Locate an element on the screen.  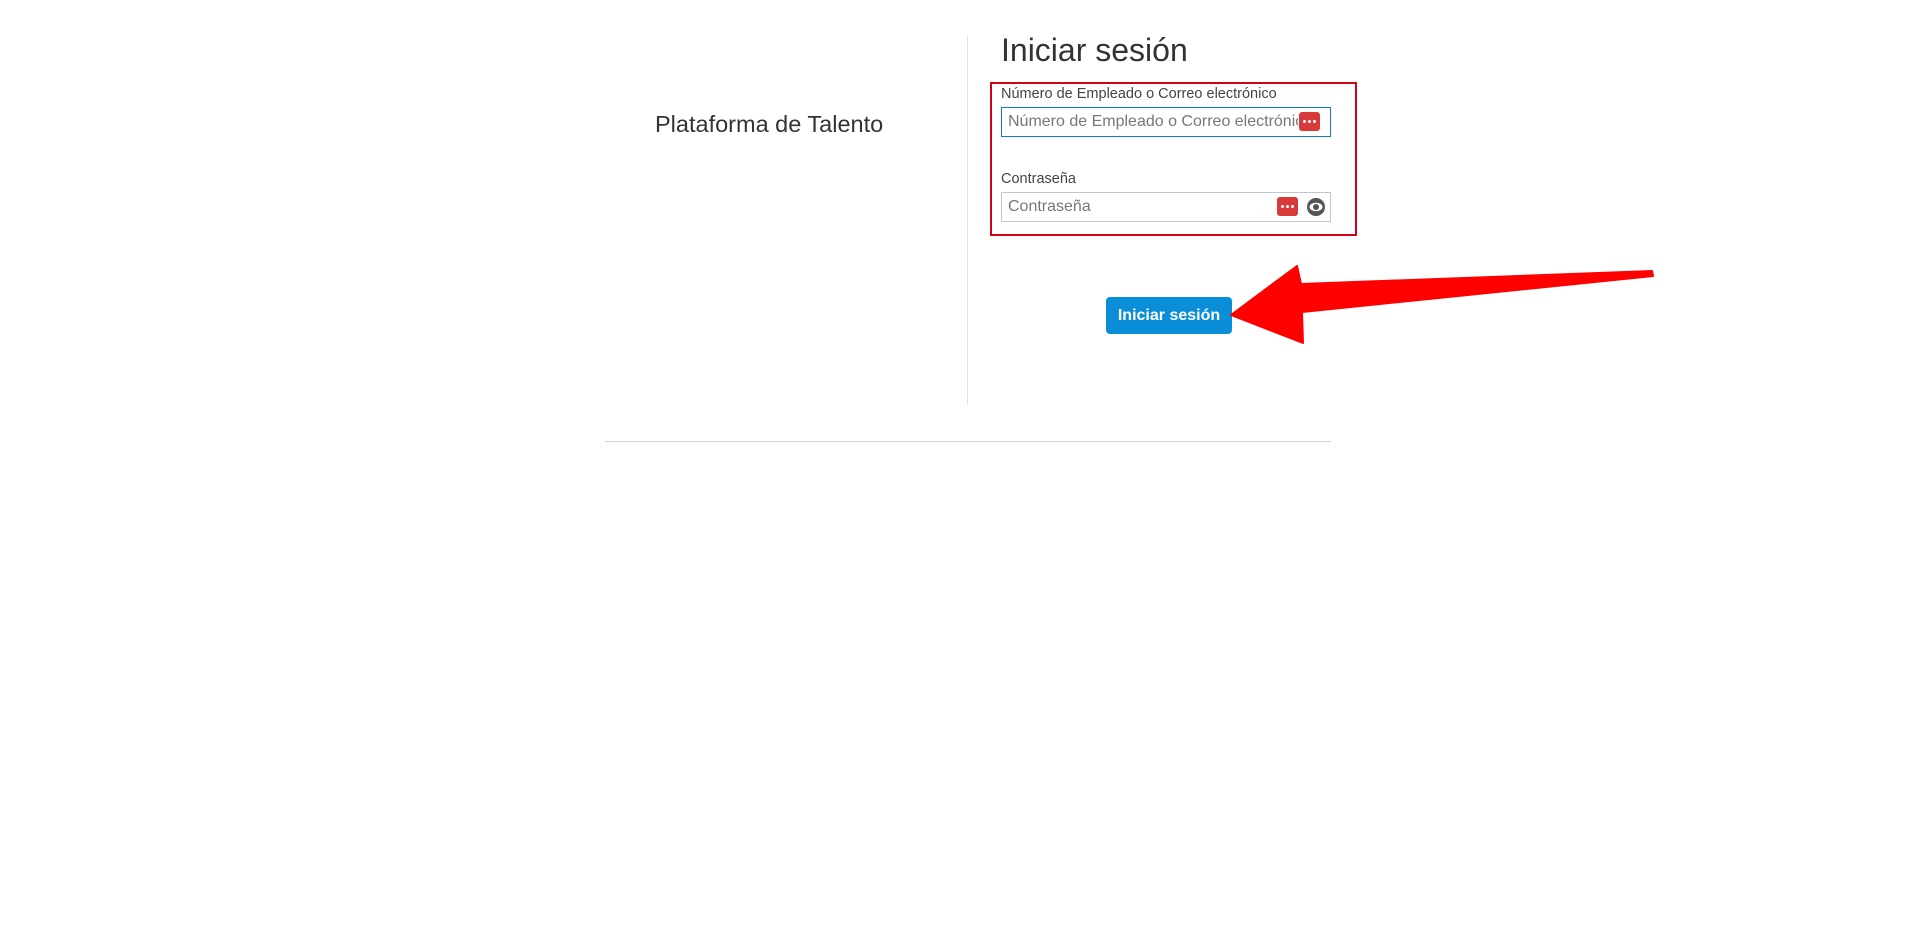
eye-icon is located at coordinates (1316, 207).